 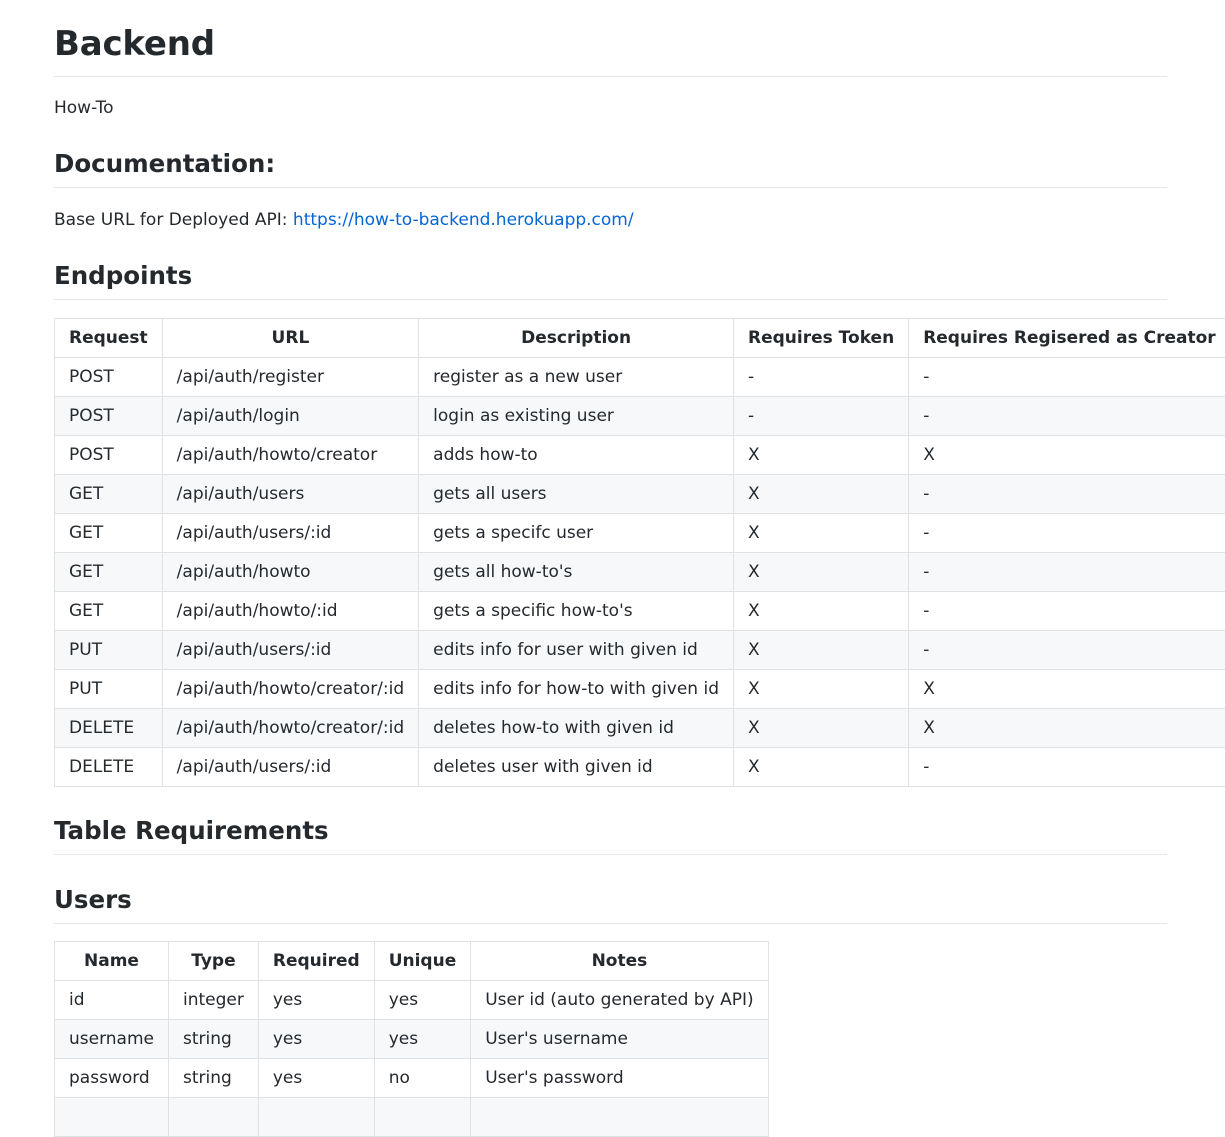 I want to click on column-header-url: URL, so click(x=290, y=338).